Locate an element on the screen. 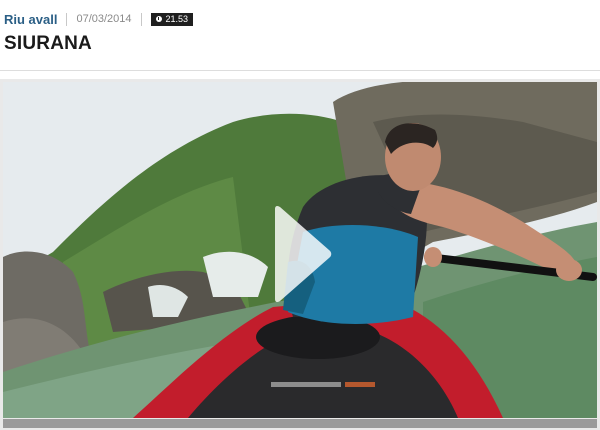 This screenshot has height=430, width=600. header-divider is located at coordinates (300, 70).